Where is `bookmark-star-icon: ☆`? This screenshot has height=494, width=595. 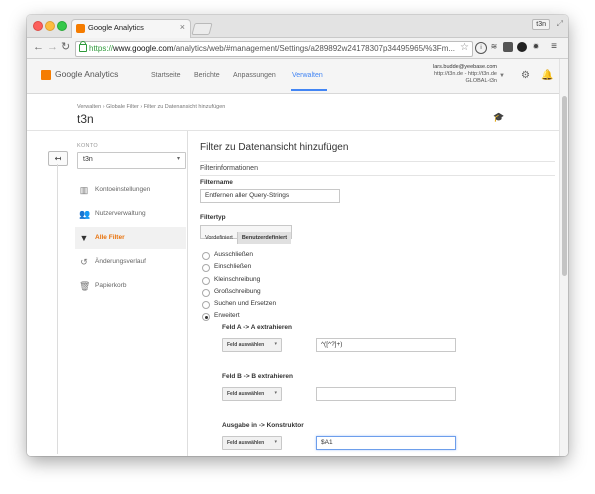 bookmark-star-icon: ☆ is located at coordinates (464, 47).